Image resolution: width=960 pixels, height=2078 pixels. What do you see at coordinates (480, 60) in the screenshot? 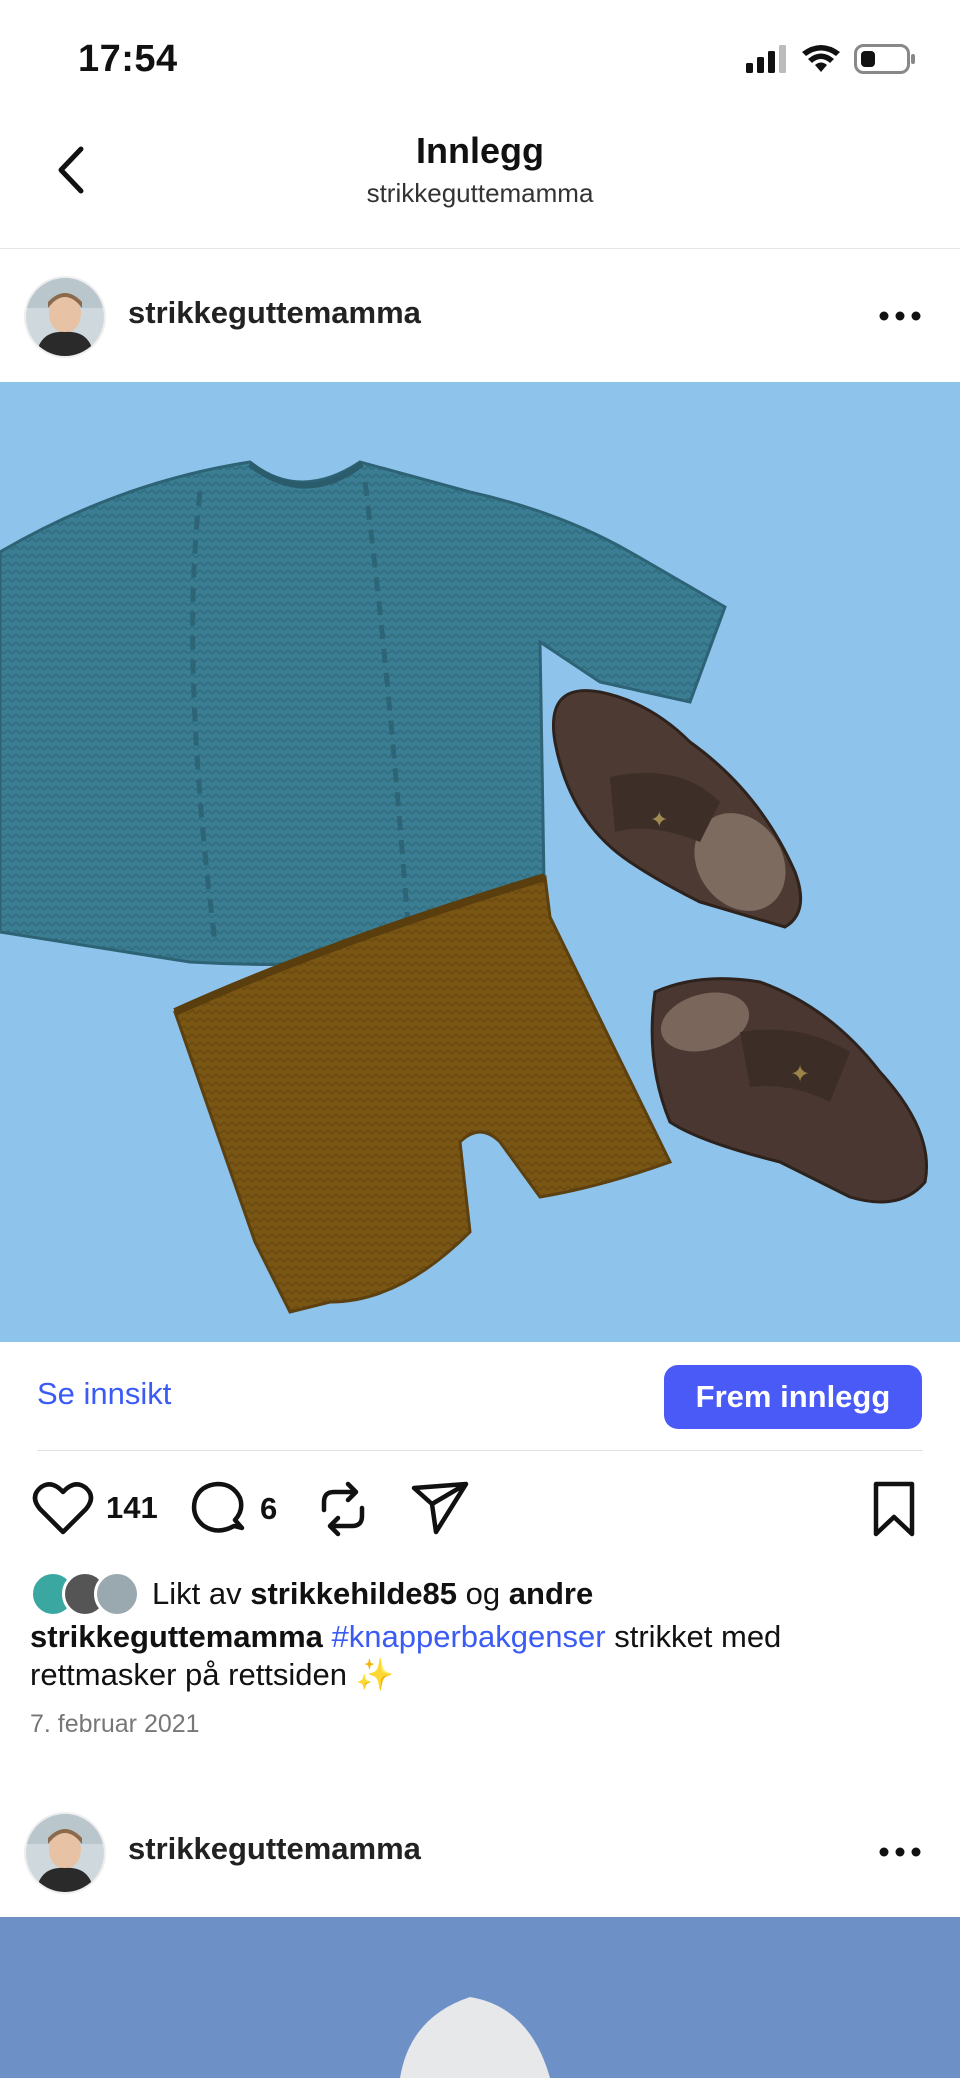
I see `status-bar: 17:54` at bounding box center [480, 60].